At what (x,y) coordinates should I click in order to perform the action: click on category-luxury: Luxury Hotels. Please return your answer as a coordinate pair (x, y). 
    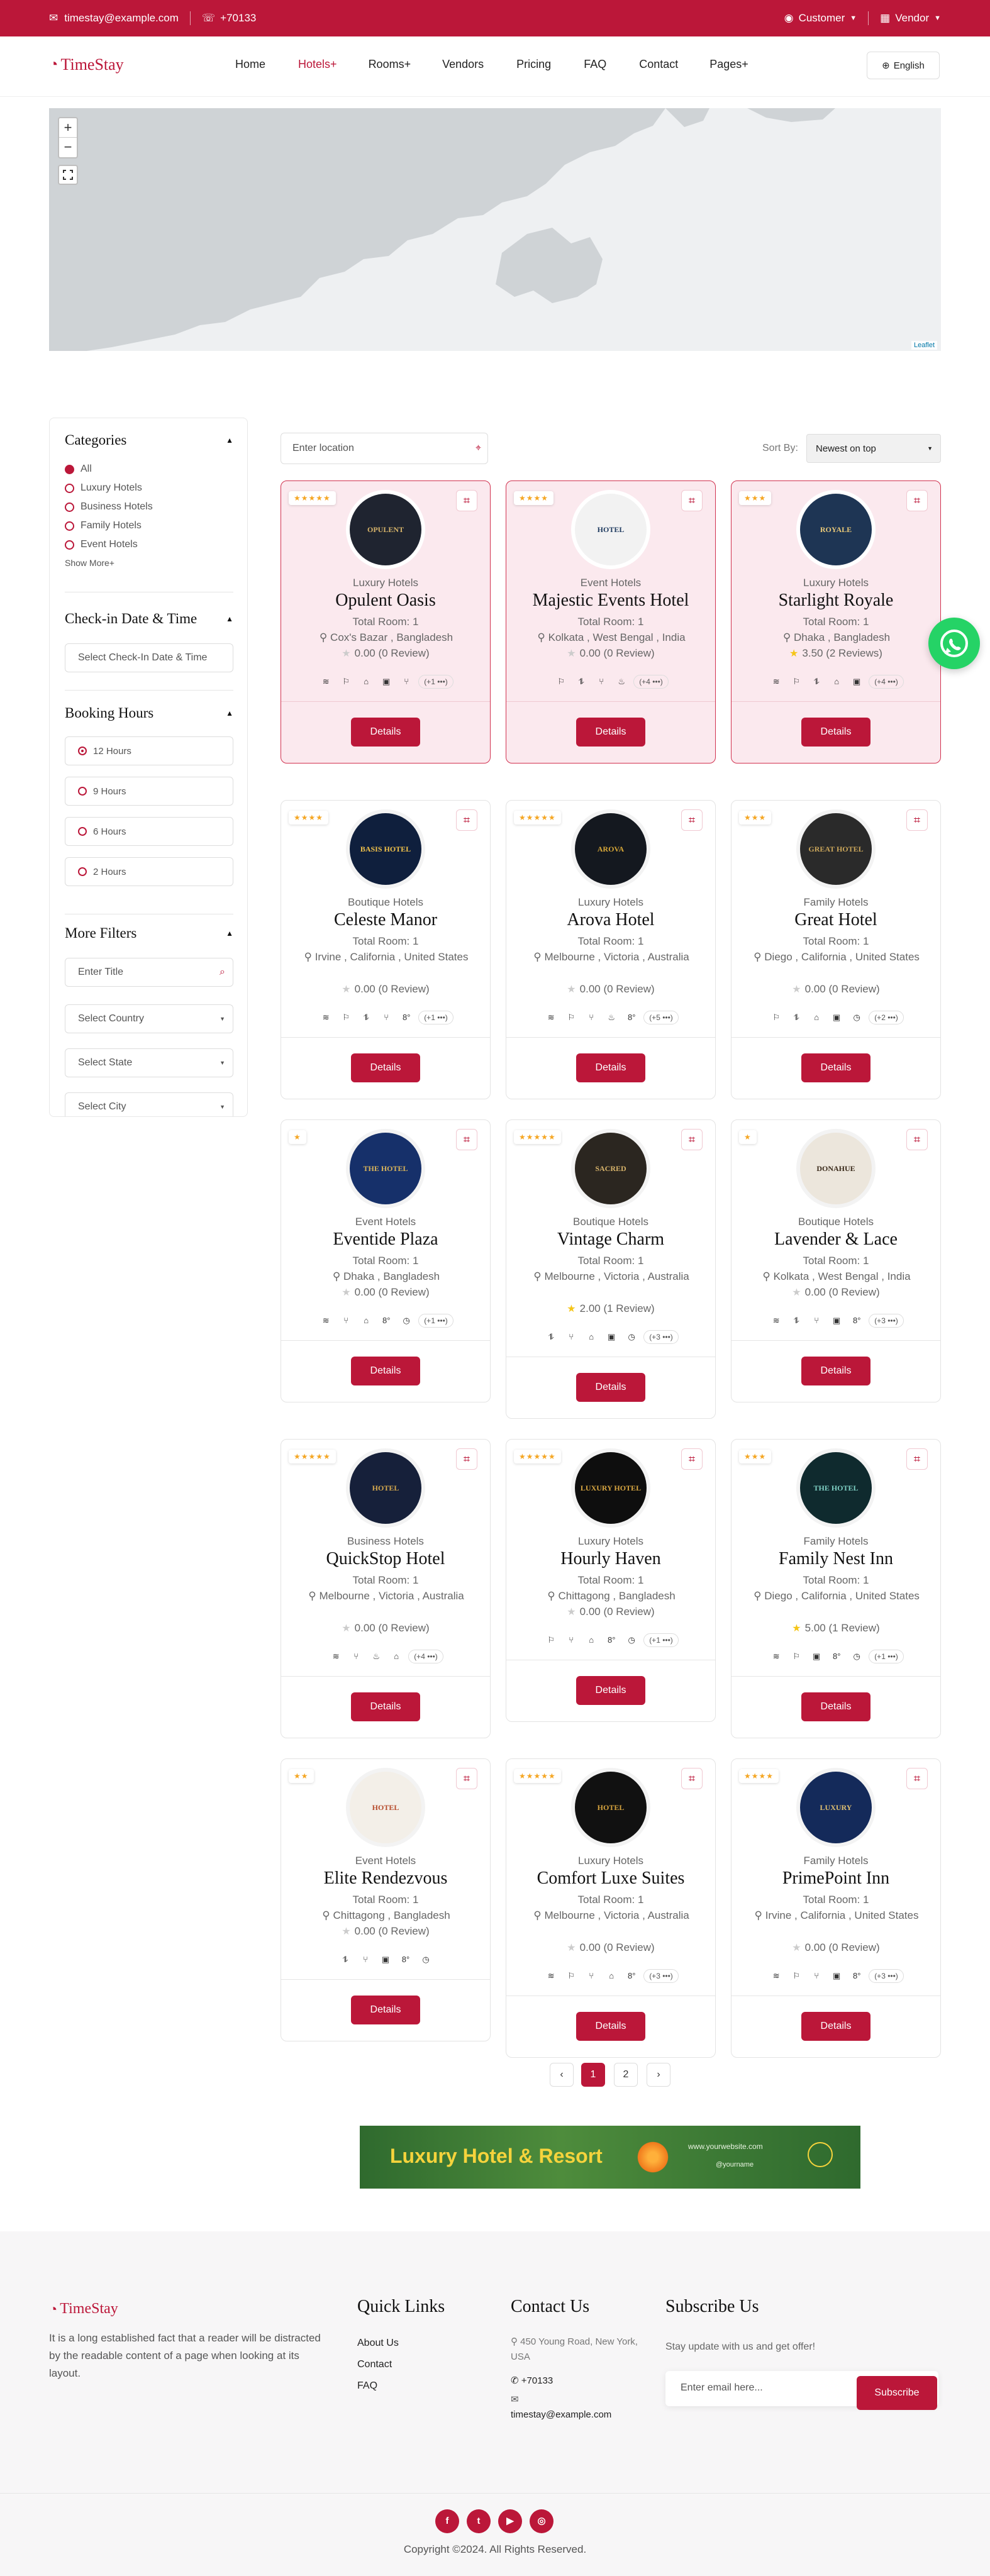
    Looking at the image, I should click on (109, 488).